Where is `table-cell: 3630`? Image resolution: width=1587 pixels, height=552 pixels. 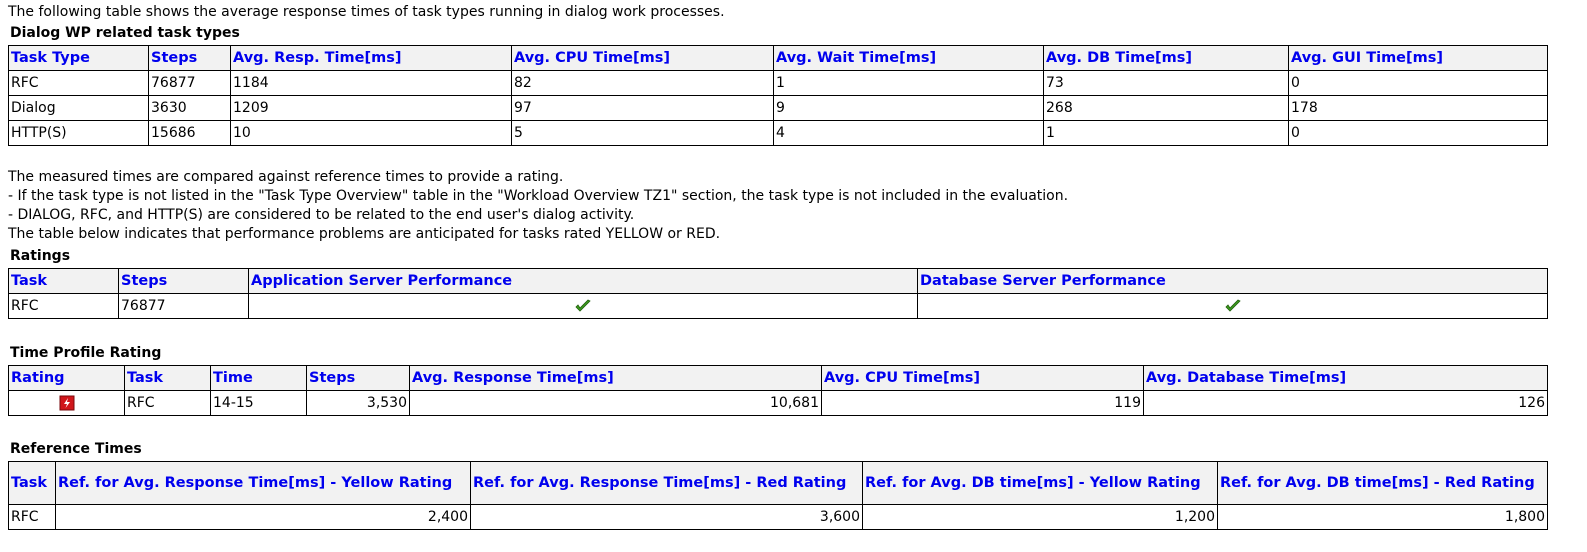 table-cell: 3630 is located at coordinates (189, 108).